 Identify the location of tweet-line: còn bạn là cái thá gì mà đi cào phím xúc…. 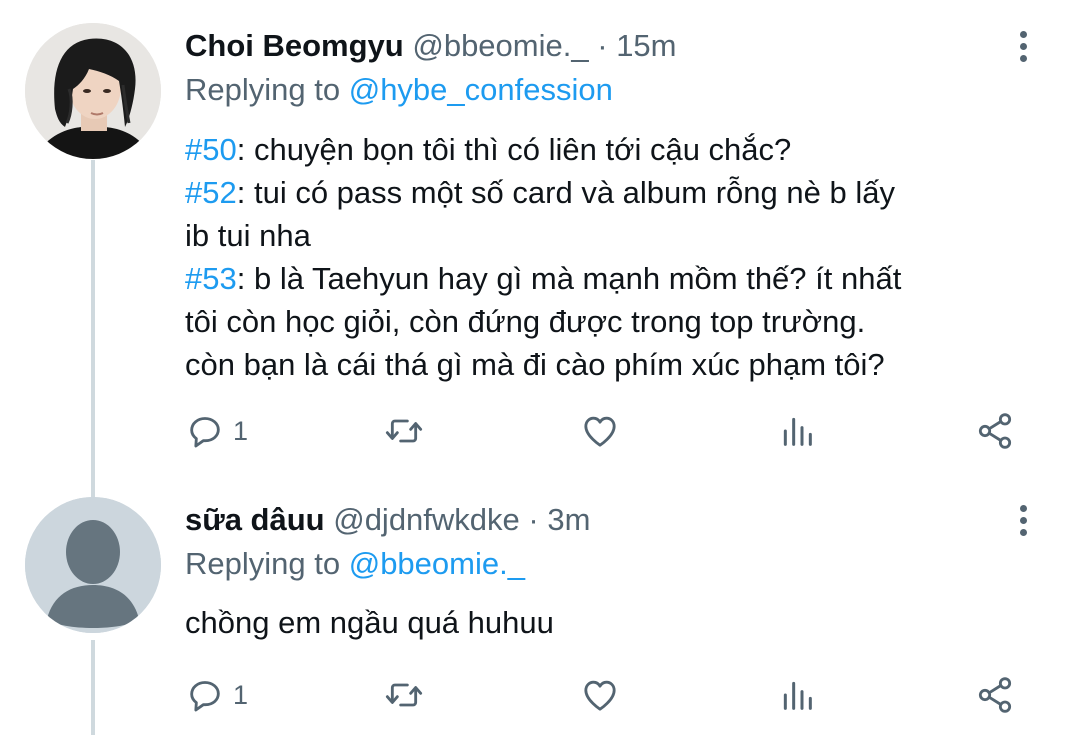
(543, 364).